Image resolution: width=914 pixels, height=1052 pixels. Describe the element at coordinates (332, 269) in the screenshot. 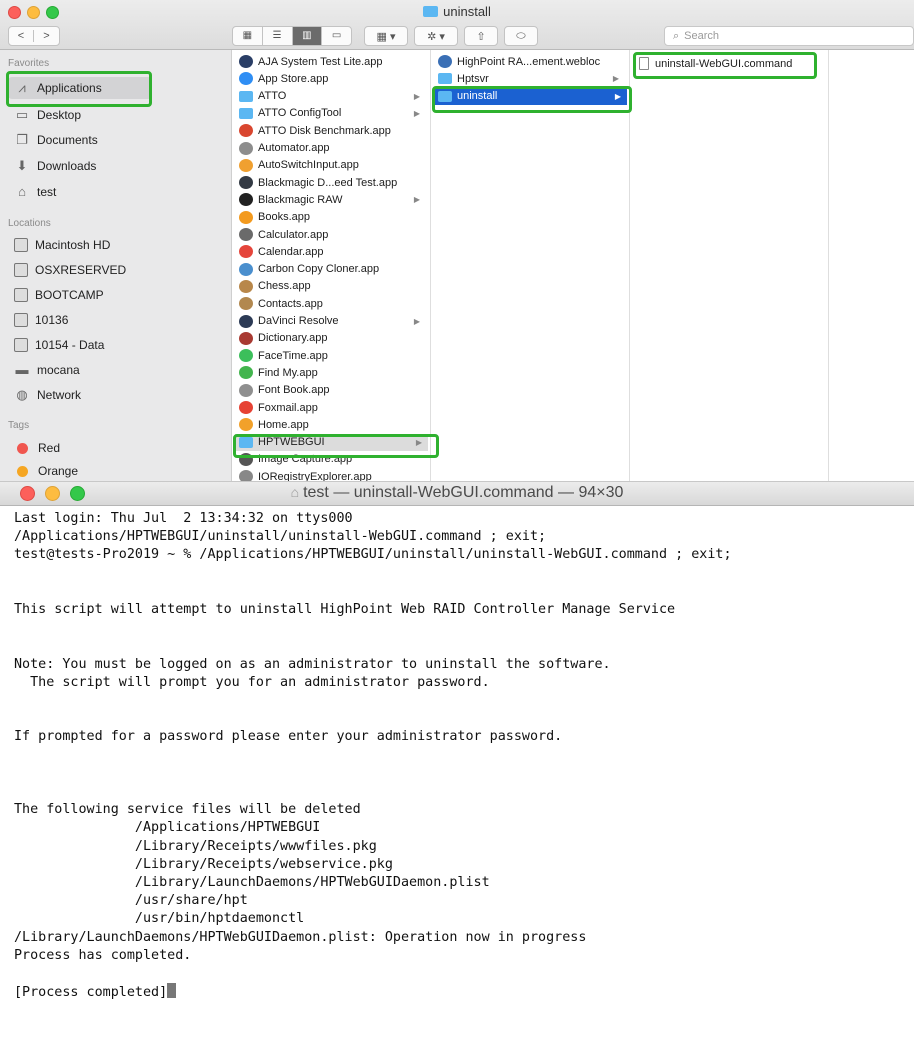

I see `file-list-item: Carbon Copy Cloner.app` at that location.